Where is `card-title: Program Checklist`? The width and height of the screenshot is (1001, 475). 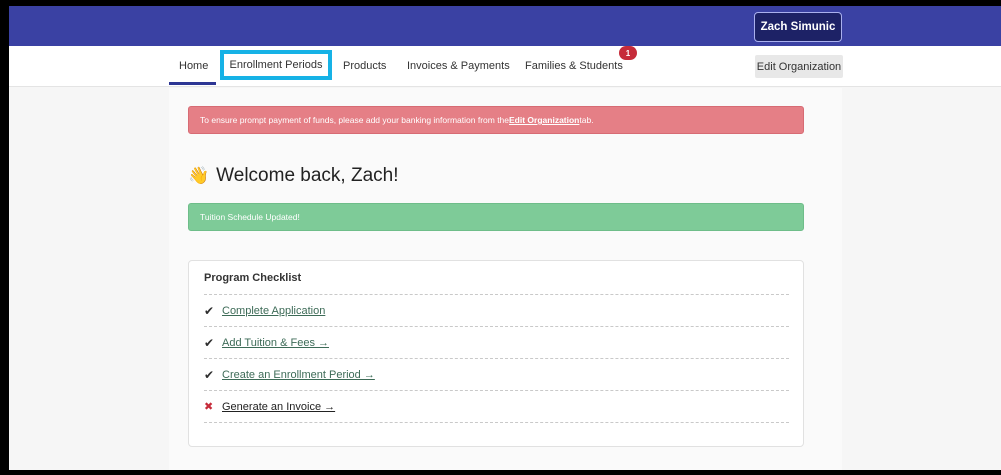 card-title: Program Checklist is located at coordinates (253, 278).